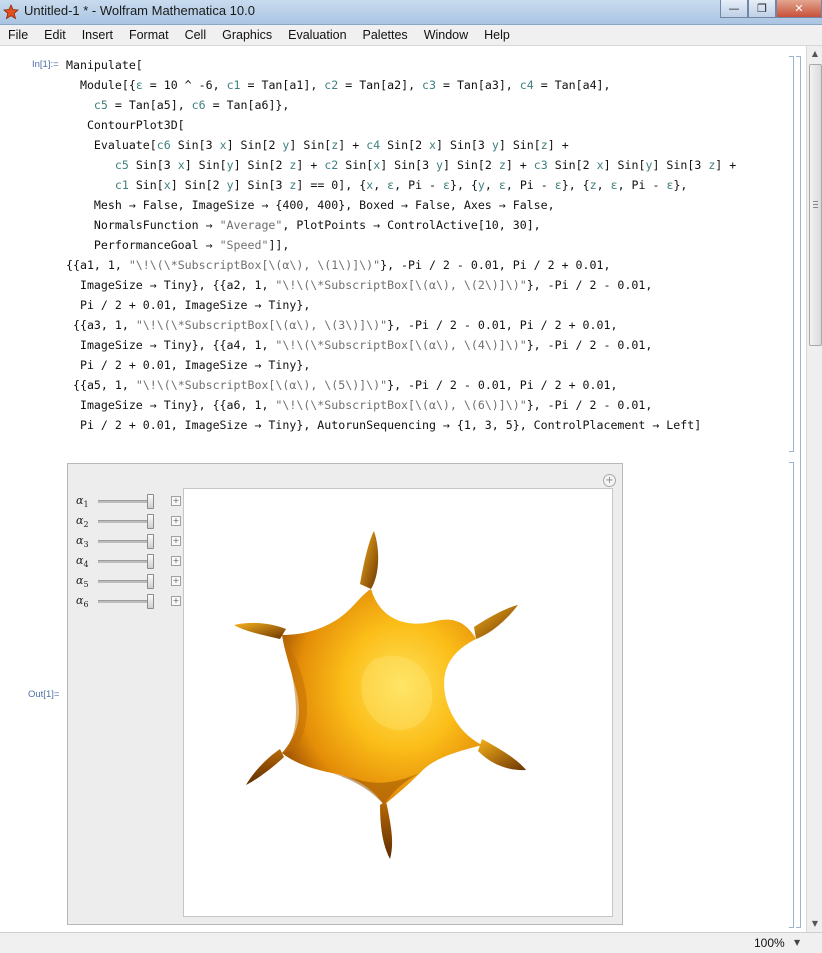 The height and width of the screenshot is (953, 822). Describe the element at coordinates (11, 12) in the screenshot. I see `mathematica-logo-icon` at that location.